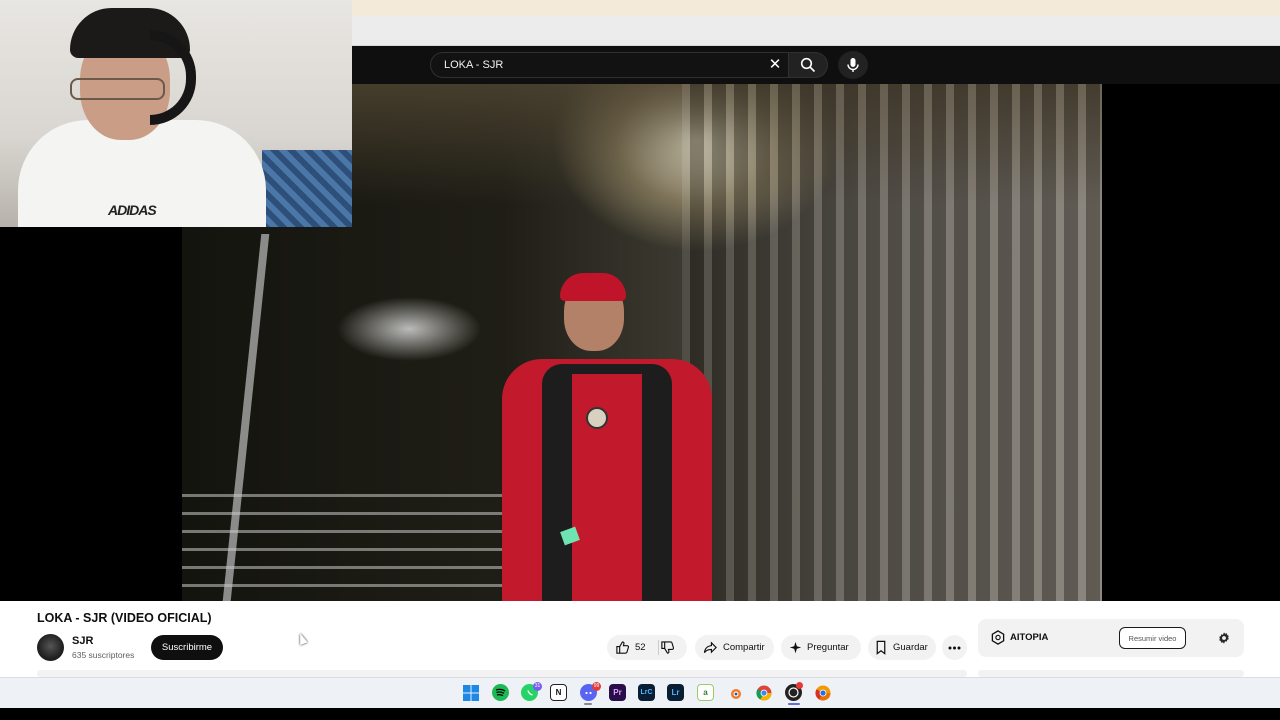 This screenshot has width=1280, height=720. I want to click on like-dislike-group: 52, so click(647, 647).